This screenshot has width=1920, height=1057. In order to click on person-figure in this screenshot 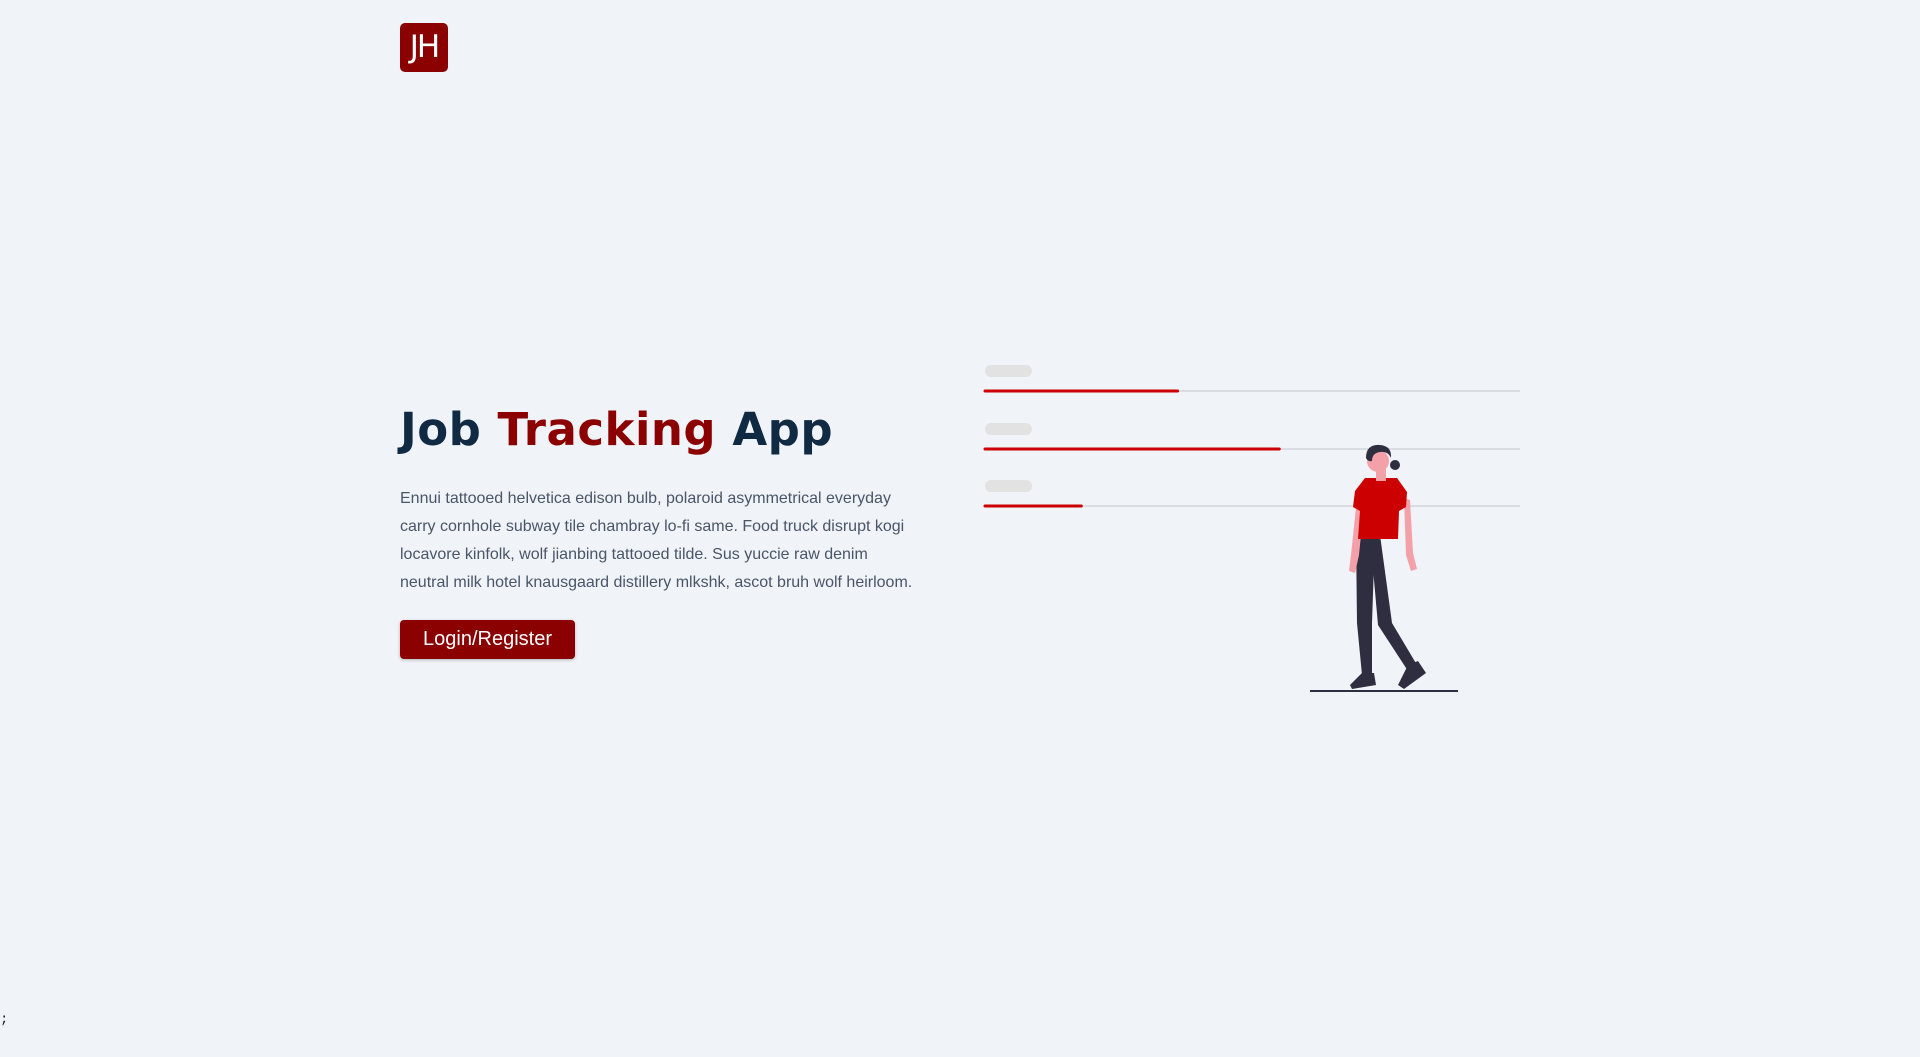, I will do `click(1387, 566)`.